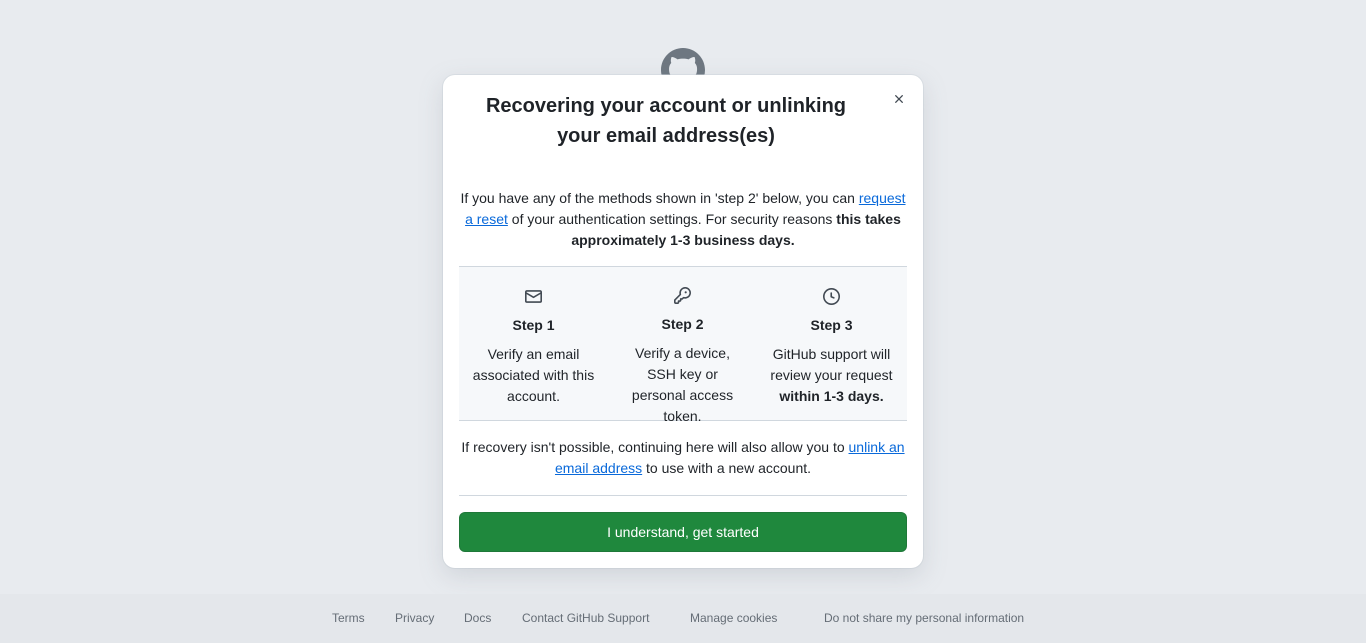 This screenshot has width=1366, height=643. What do you see at coordinates (533, 325) in the screenshot?
I see `step-1-heading: Step 1` at bounding box center [533, 325].